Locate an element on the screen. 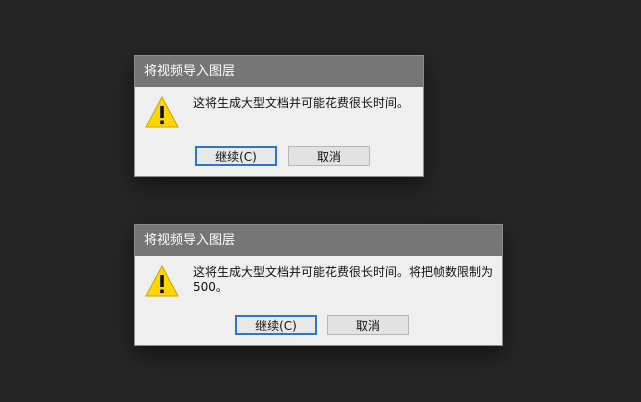 Image resolution: width=641 pixels, height=402 pixels. import-video-dialog-1: 将视频导入图层 这将生成大型文档并可能花费很长时间。 继续(C) 取消 is located at coordinates (279, 116).